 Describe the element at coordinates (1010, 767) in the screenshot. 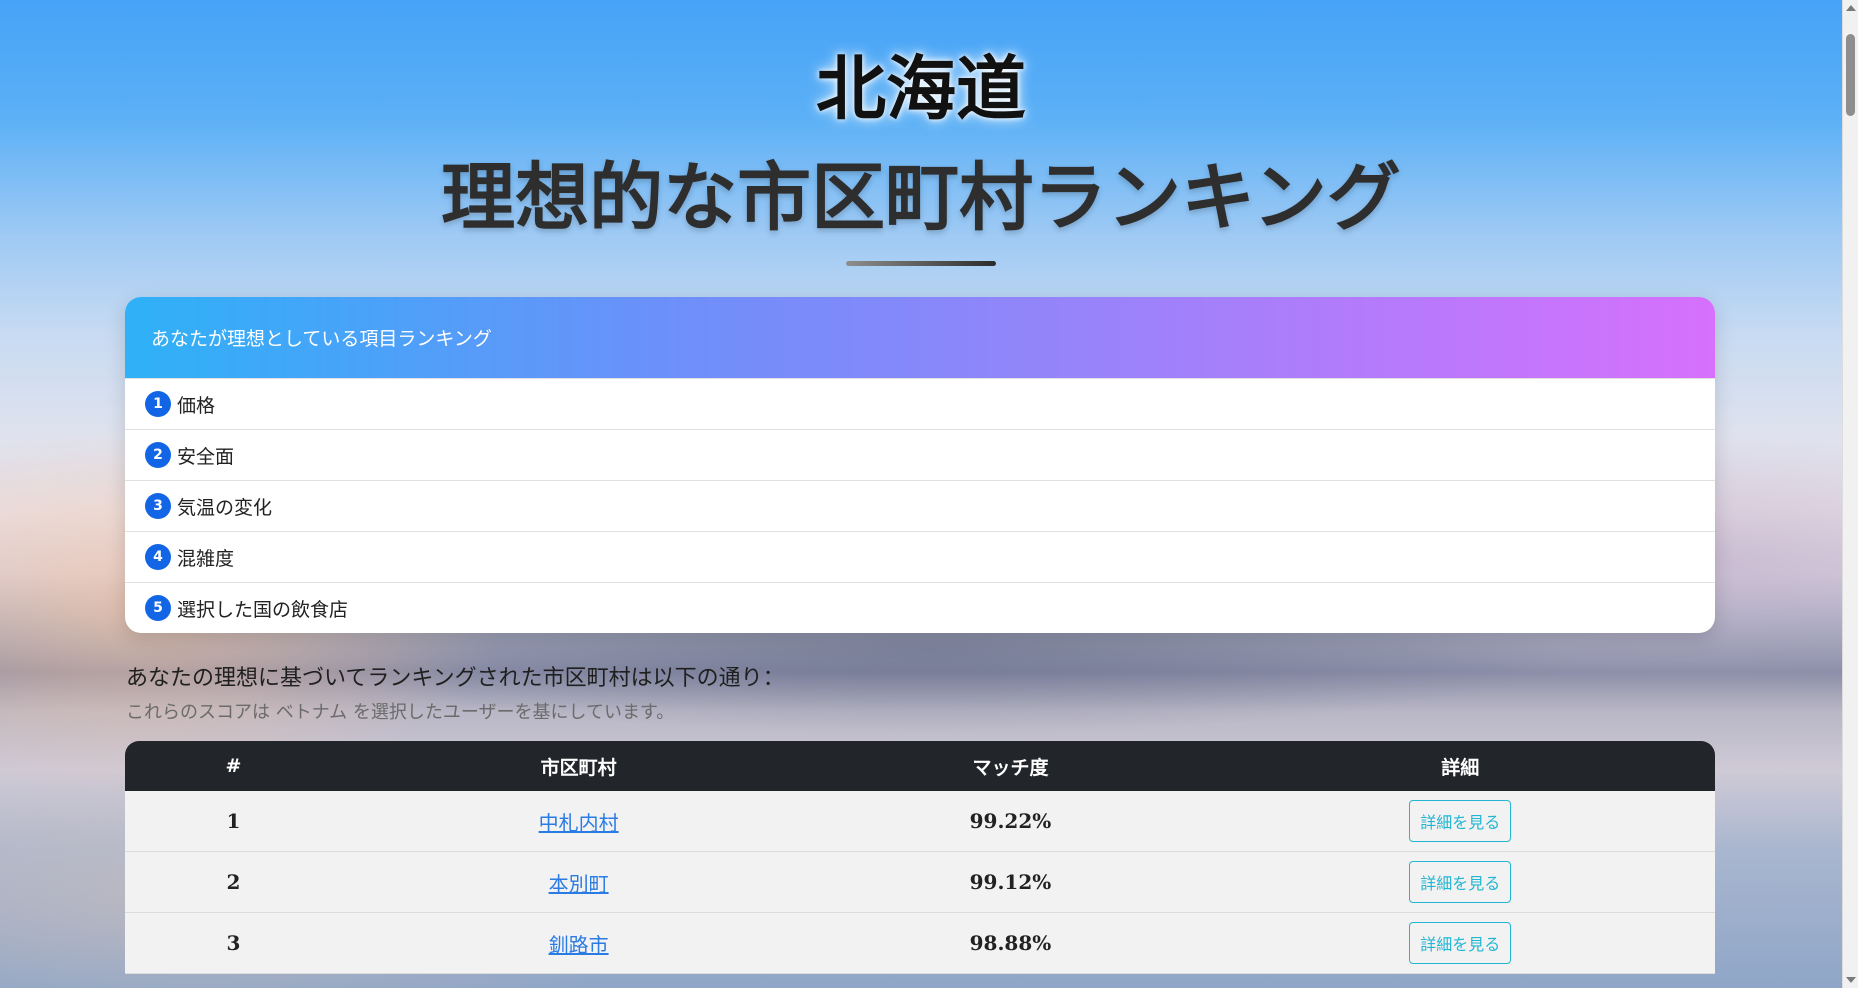

I see `column-header-match: マッチ度` at that location.